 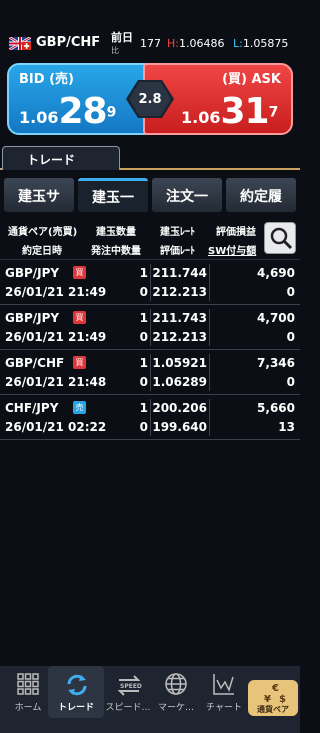 What do you see at coordinates (46, 79) in the screenshot?
I see `bid-label: BID (売)` at bounding box center [46, 79].